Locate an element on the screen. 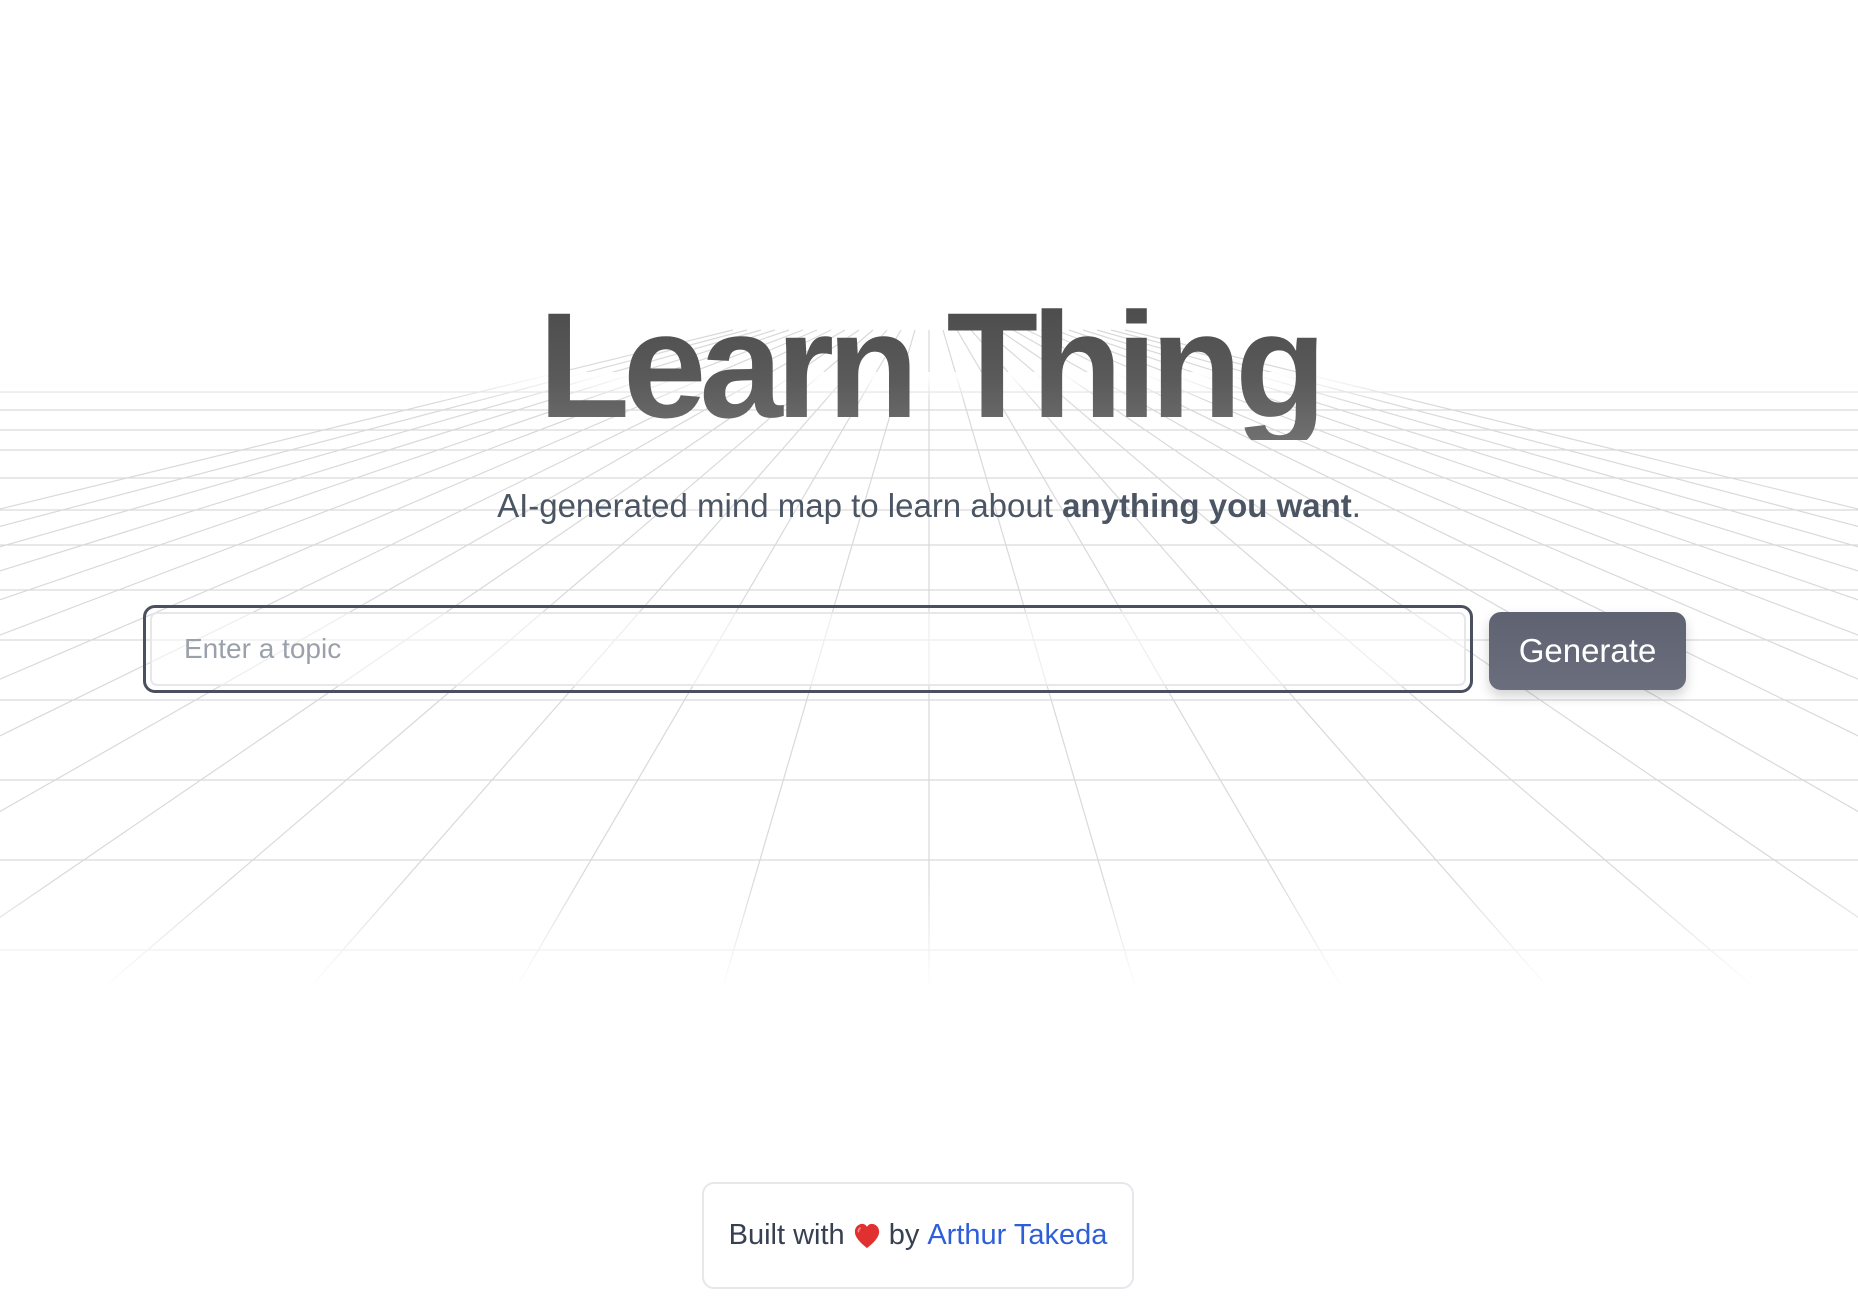 The width and height of the screenshot is (1858, 1308). footer-built-with: Built with is located at coordinates (786, 1235).